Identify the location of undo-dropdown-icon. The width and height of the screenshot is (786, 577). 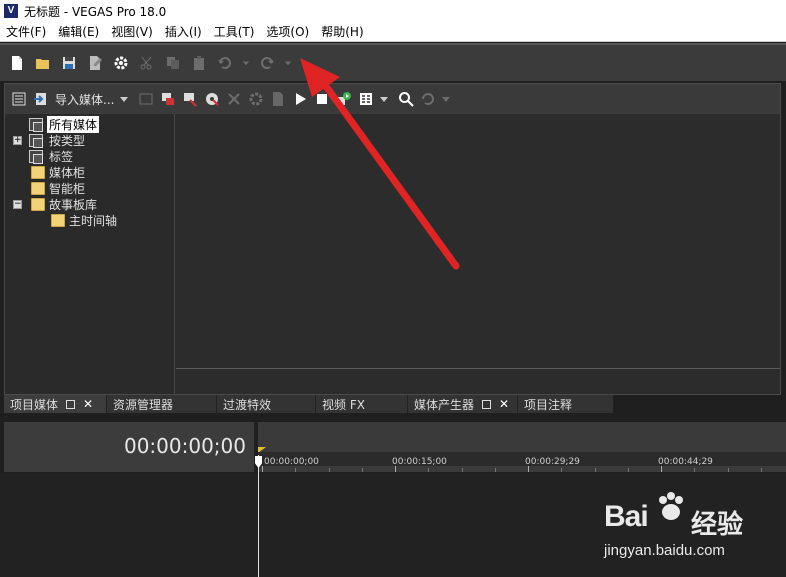
(246, 63).